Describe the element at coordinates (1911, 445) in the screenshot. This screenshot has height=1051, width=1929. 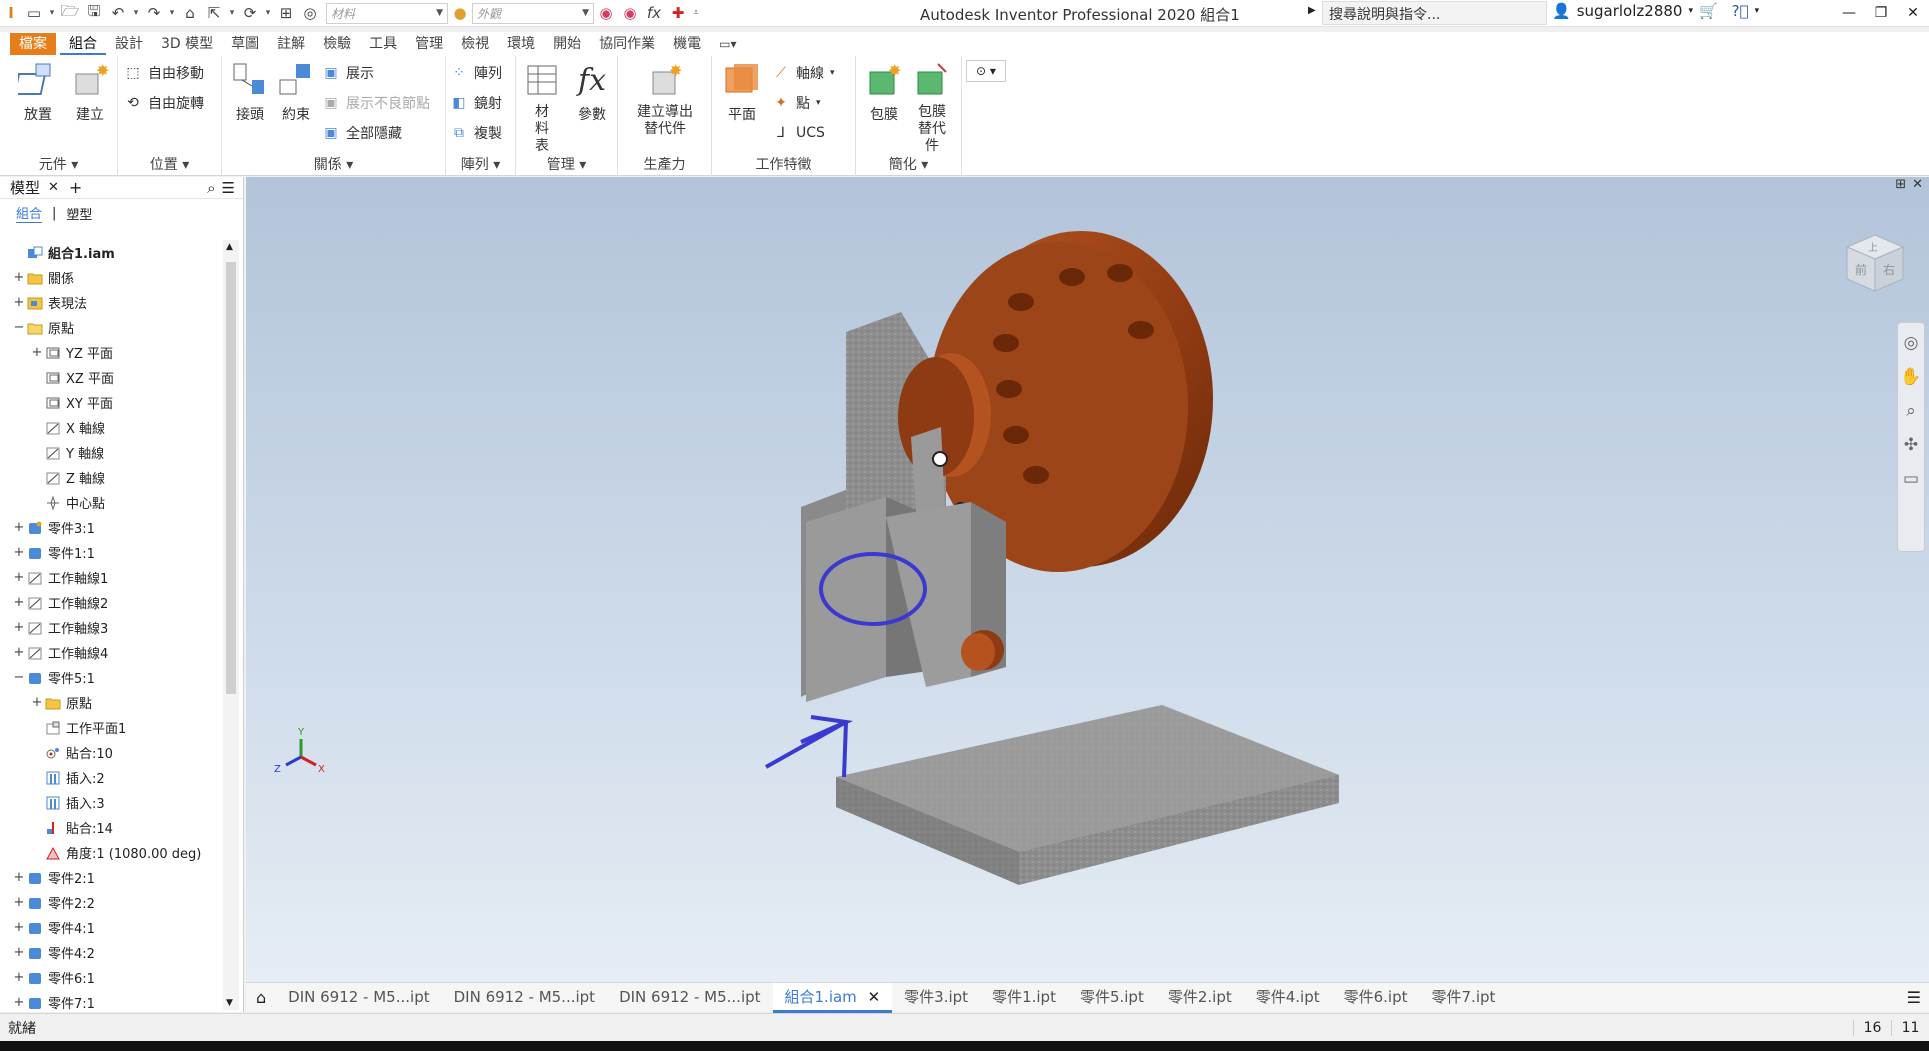
I see `orbit-icon: ✣` at that location.